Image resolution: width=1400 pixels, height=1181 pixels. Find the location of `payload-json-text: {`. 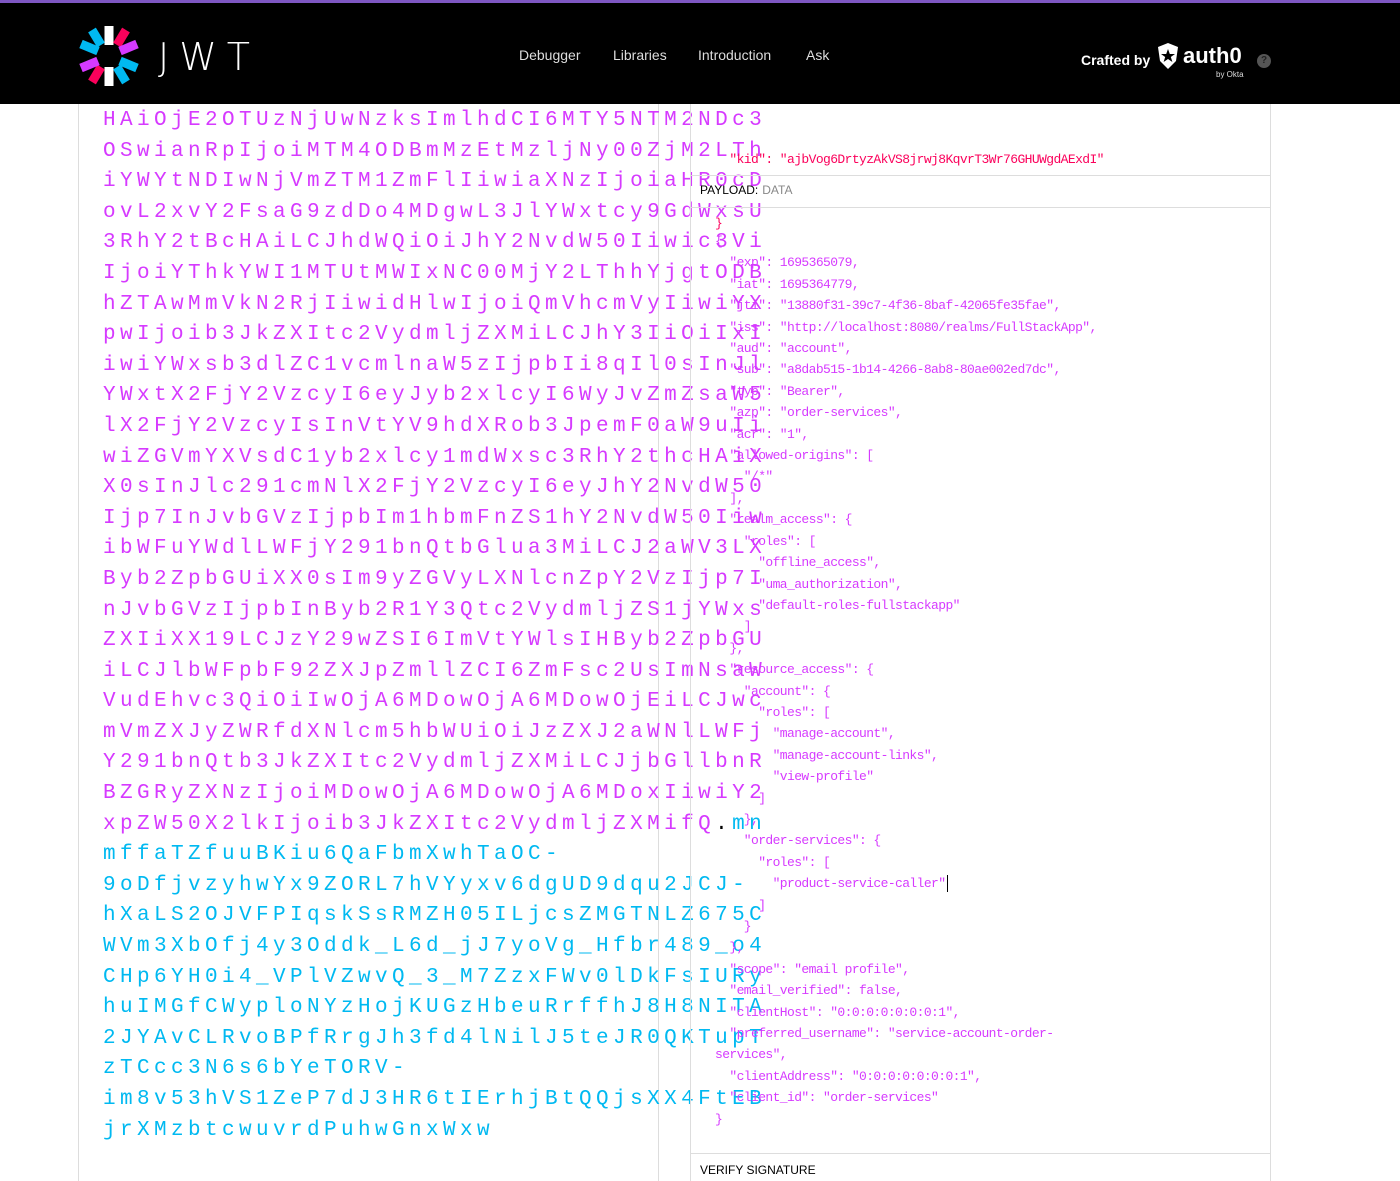

payload-json-text: { is located at coordinates (719, 241).